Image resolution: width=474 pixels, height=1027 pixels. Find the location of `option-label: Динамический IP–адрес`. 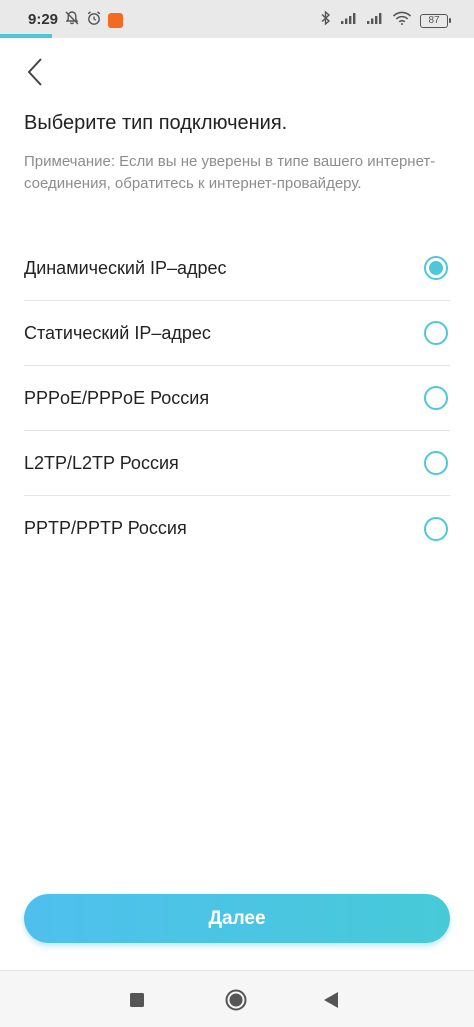

option-label: Динамический IP–адрес is located at coordinates (125, 267).